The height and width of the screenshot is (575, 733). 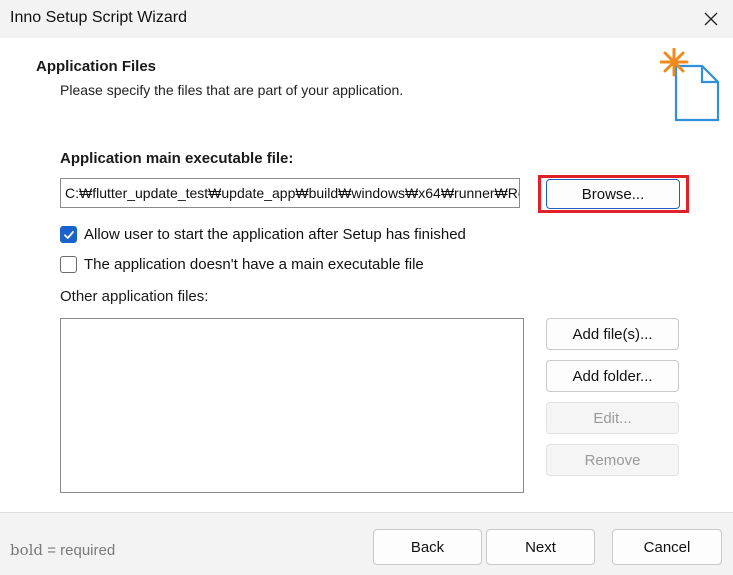 What do you see at coordinates (79, 550) in the screenshot?
I see `required-note-rest: = required` at bounding box center [79, 550].